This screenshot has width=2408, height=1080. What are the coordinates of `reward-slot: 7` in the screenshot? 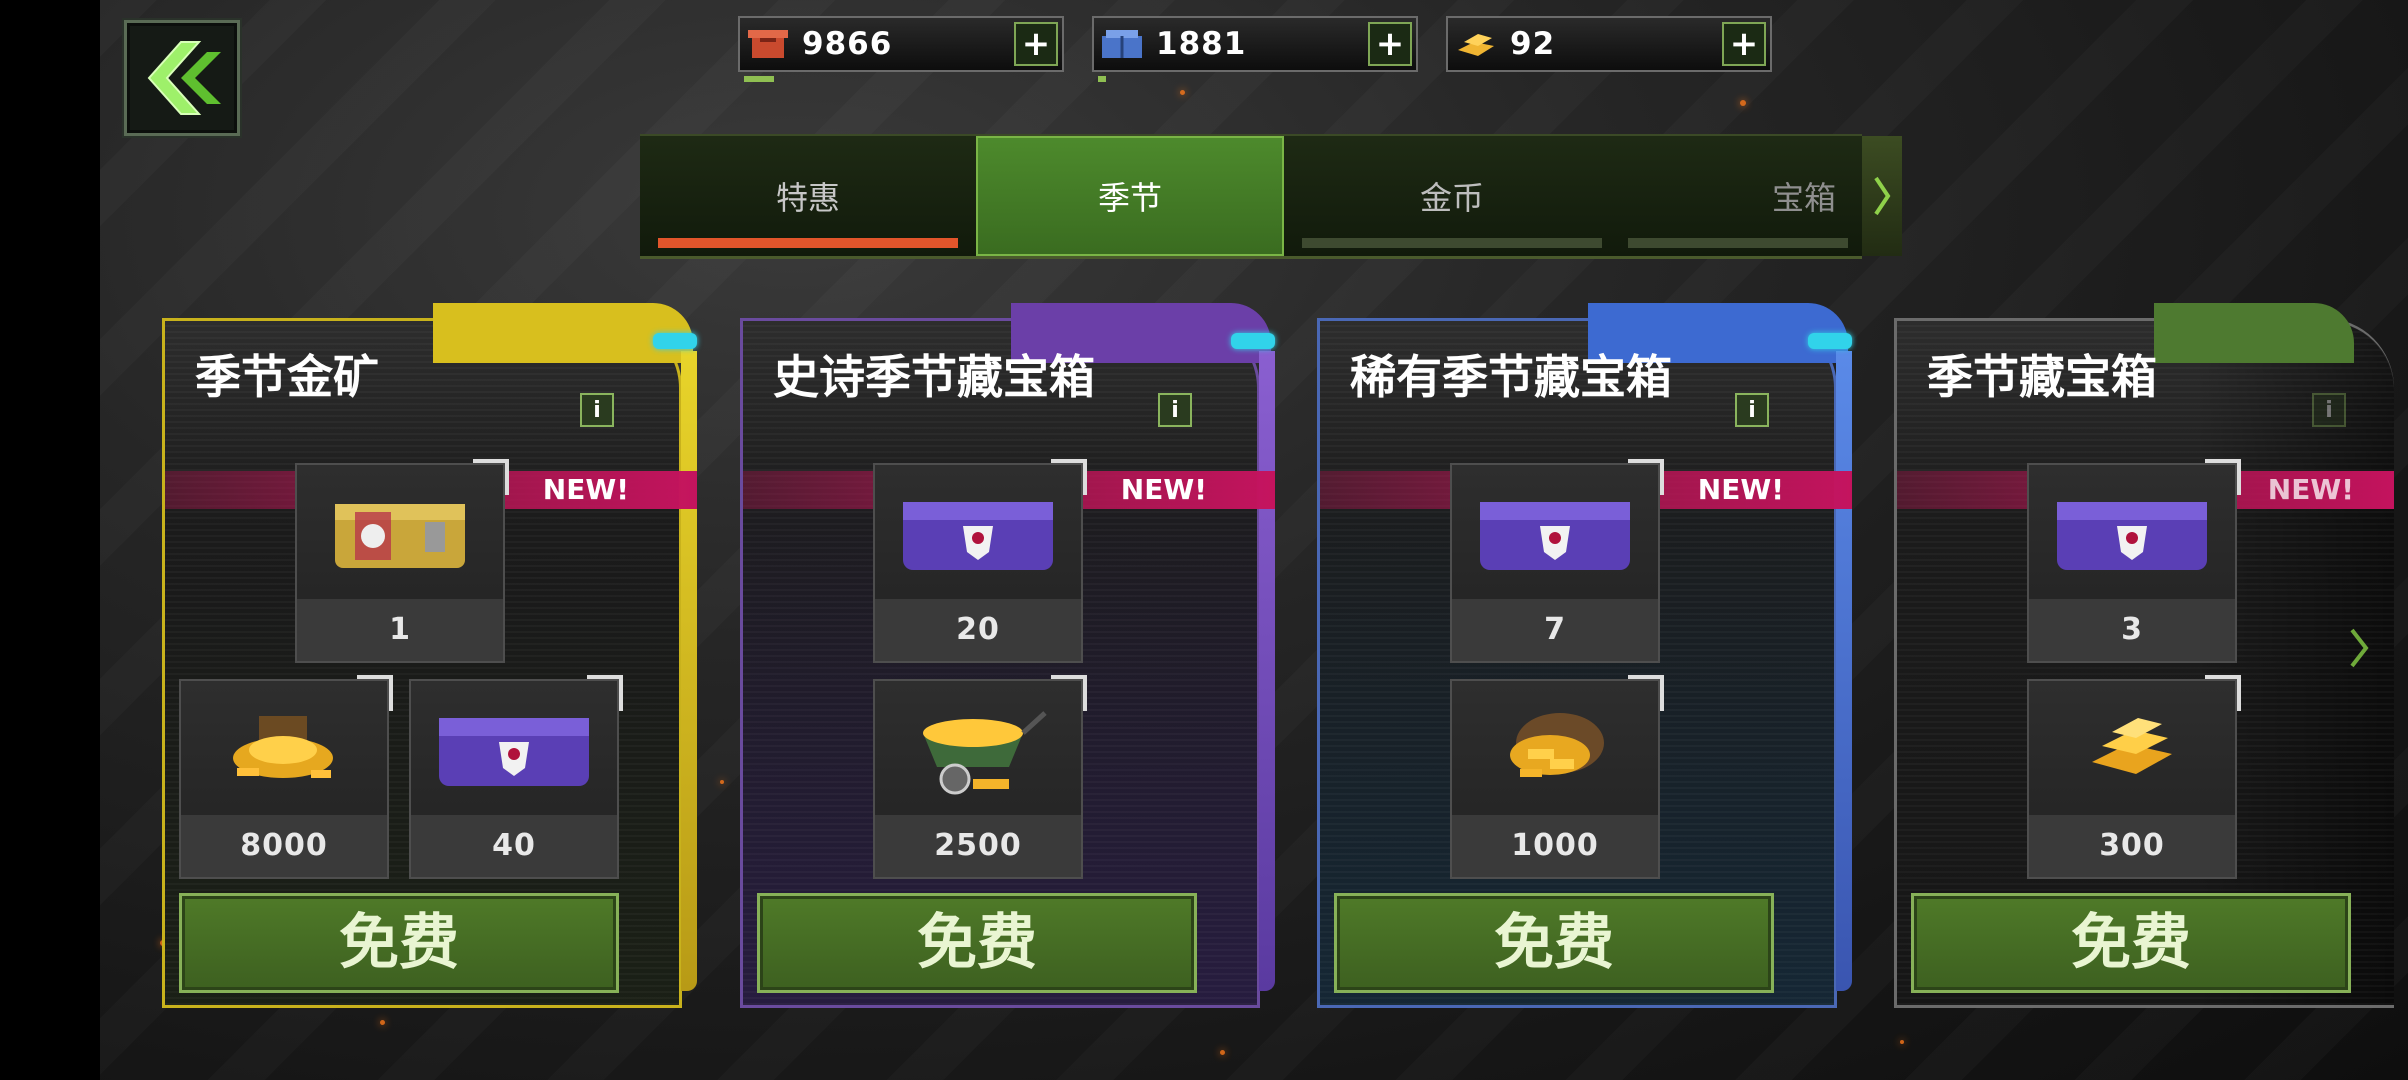 It's located at (1557, 561).